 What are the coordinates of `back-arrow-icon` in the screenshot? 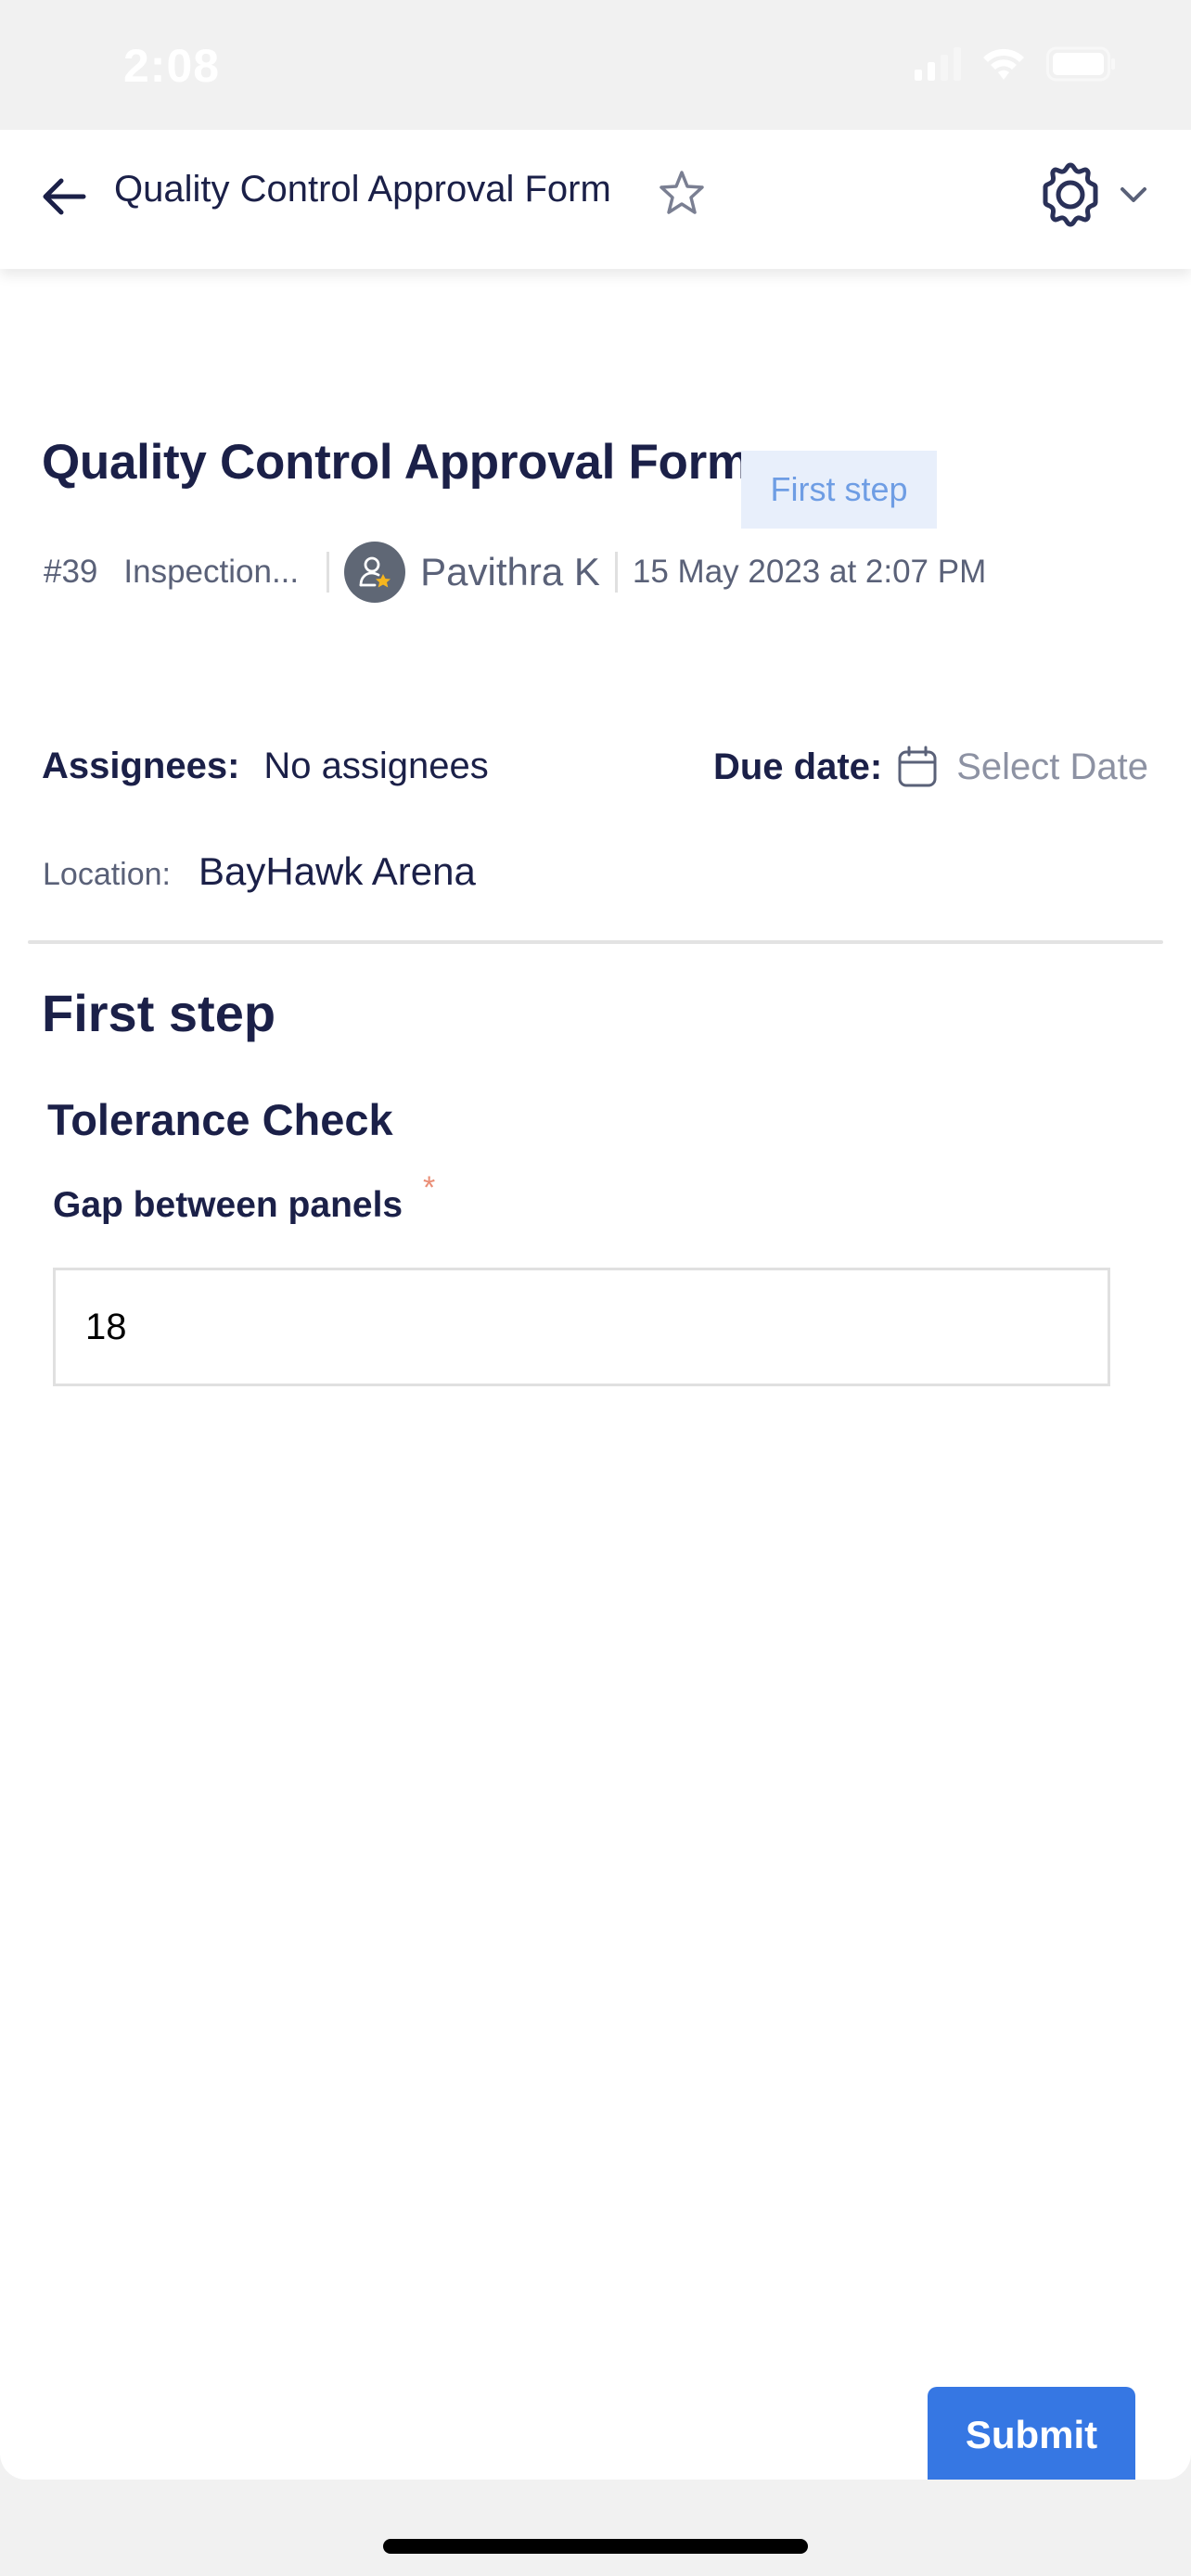 It's located at (63, 197).